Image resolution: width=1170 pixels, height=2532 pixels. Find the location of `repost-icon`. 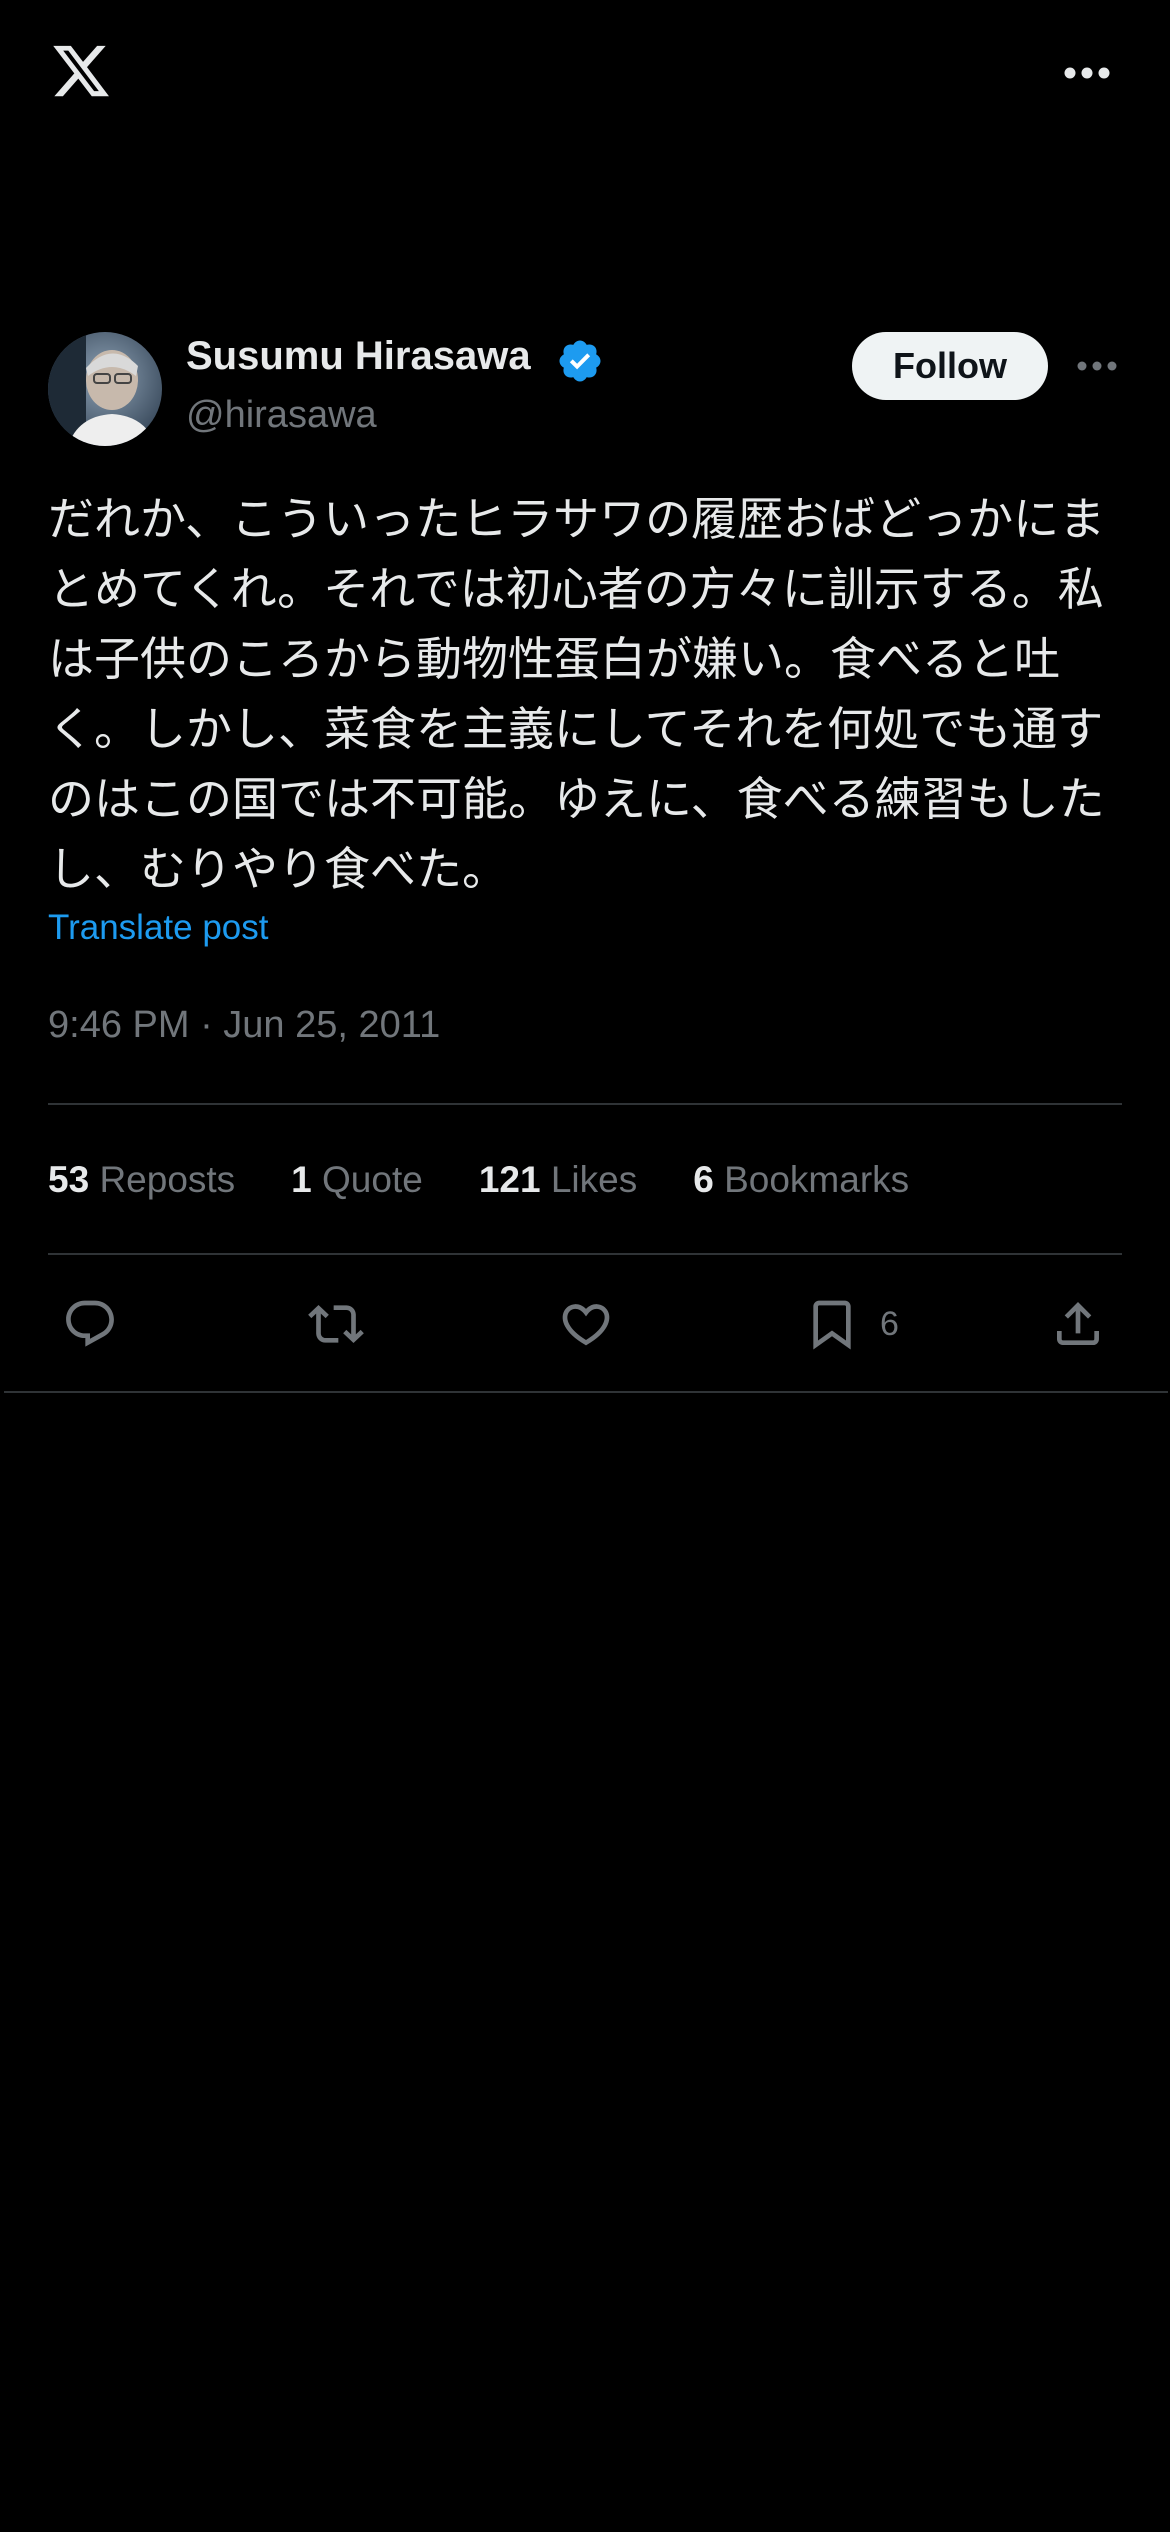

repost-icon is located at coordinates (336, 1324).